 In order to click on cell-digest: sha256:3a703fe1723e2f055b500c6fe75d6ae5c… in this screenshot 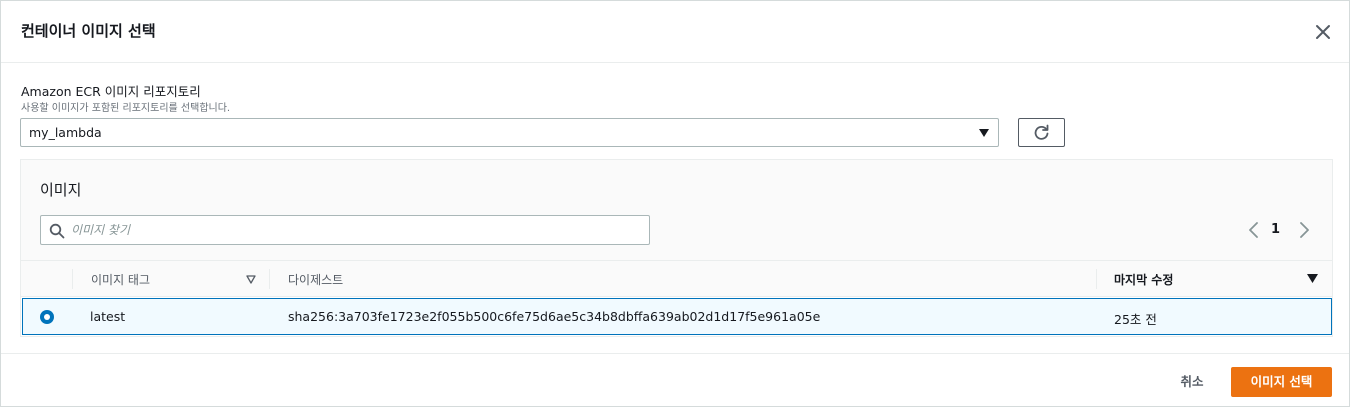, I will do `click(554, 316)`.